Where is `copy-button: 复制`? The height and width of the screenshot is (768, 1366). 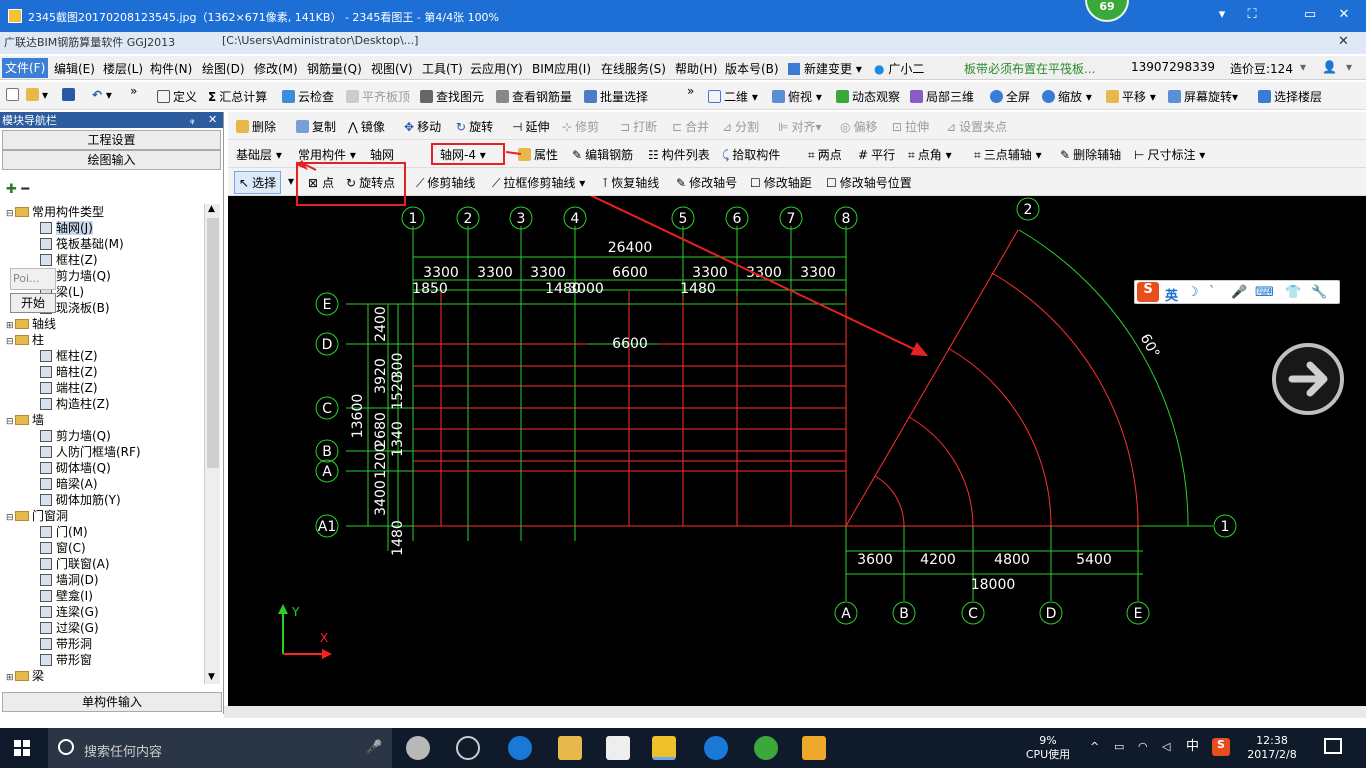
copy-button: 复制 is located at coordinates (316, 126).